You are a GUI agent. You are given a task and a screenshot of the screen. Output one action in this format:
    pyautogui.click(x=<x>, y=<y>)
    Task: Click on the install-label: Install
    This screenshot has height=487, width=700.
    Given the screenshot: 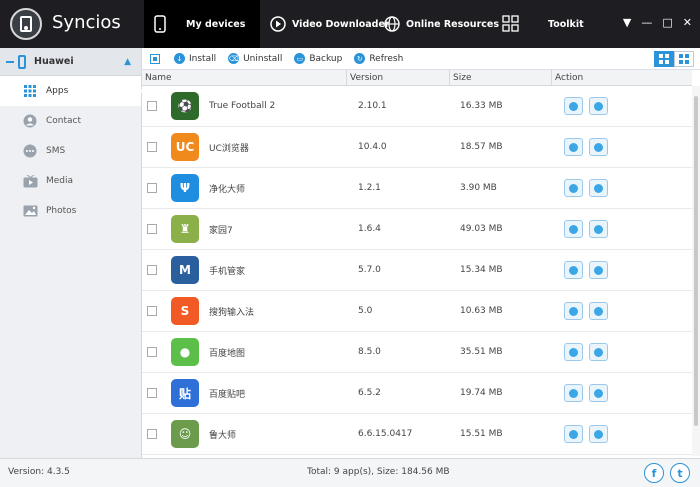 What is the action you would take?
    pyautogui.click(x=203, y=58)
    